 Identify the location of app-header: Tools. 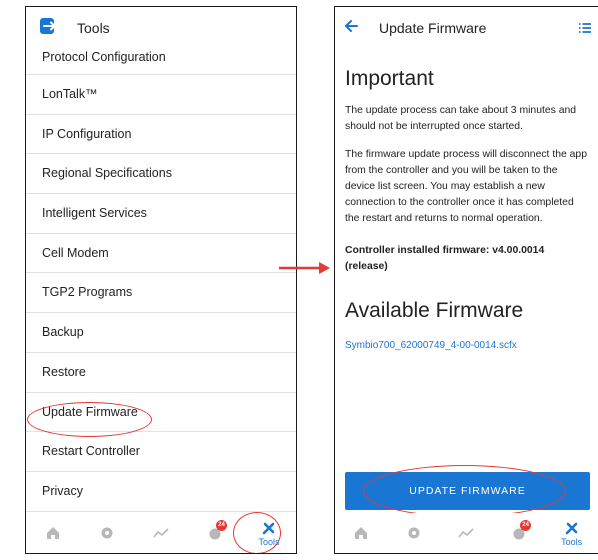
(161, 28).